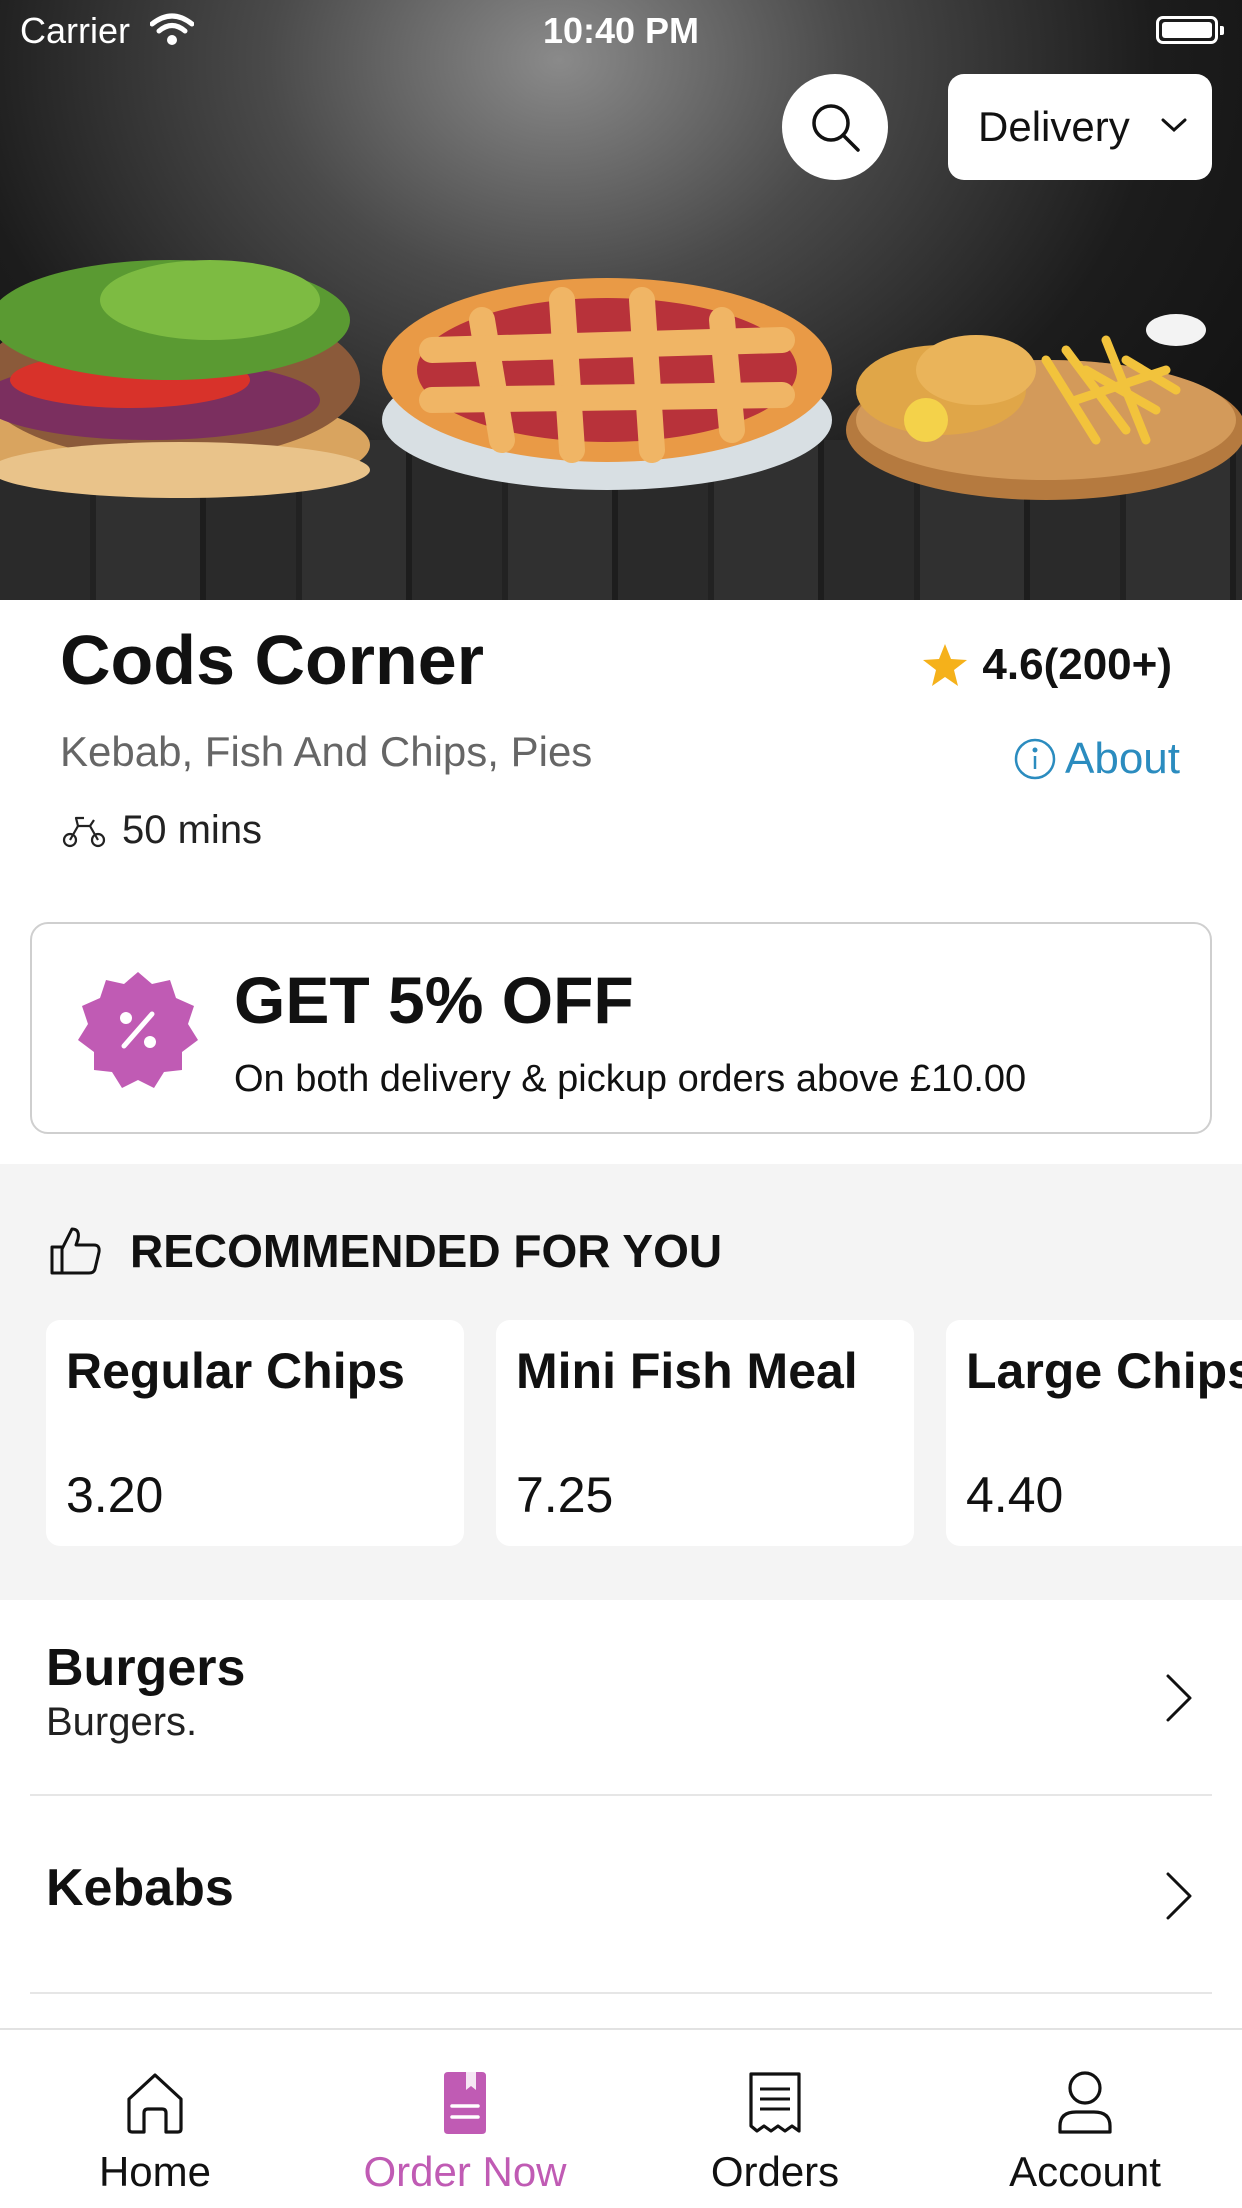 Image resolution: width=1242 pixels, height=2208 pixels. What do you see at coordinates (465, 2103) in the screenshot?
I see `order-now-icon` at bounding box center [465, 2103].